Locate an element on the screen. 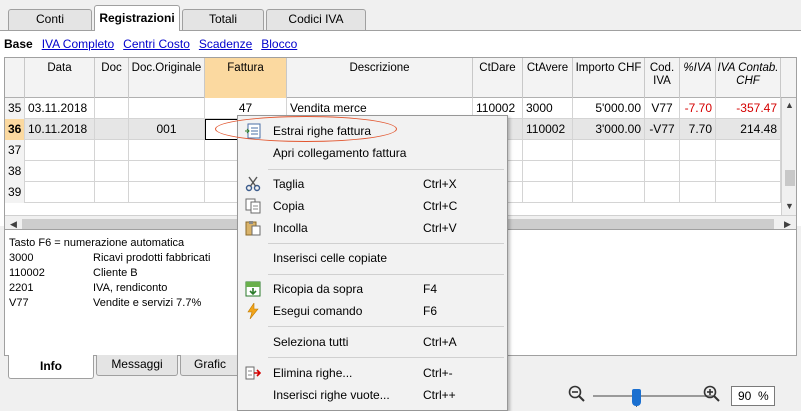 Image resolution: width=801 pixels, height=411 pixels. cell-data: 03.11.2018 is located at coordinates (60, 108).